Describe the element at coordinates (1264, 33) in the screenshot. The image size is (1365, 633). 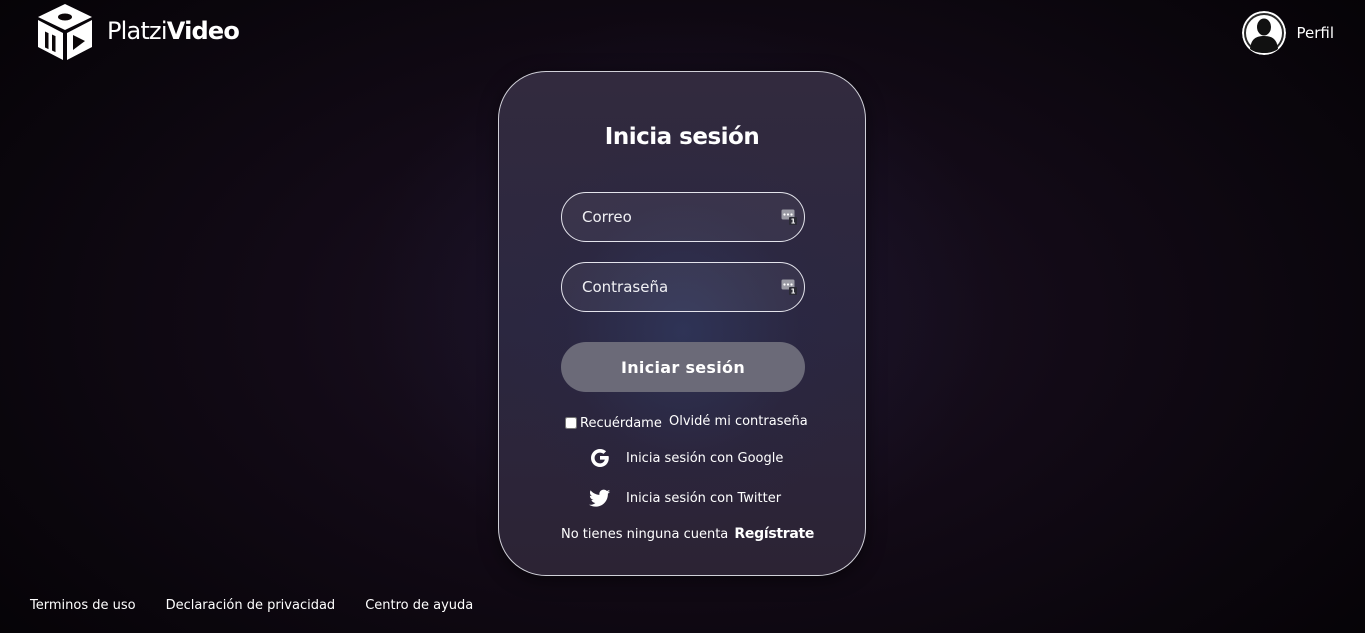
I see `user-avatar-icon` at that location.